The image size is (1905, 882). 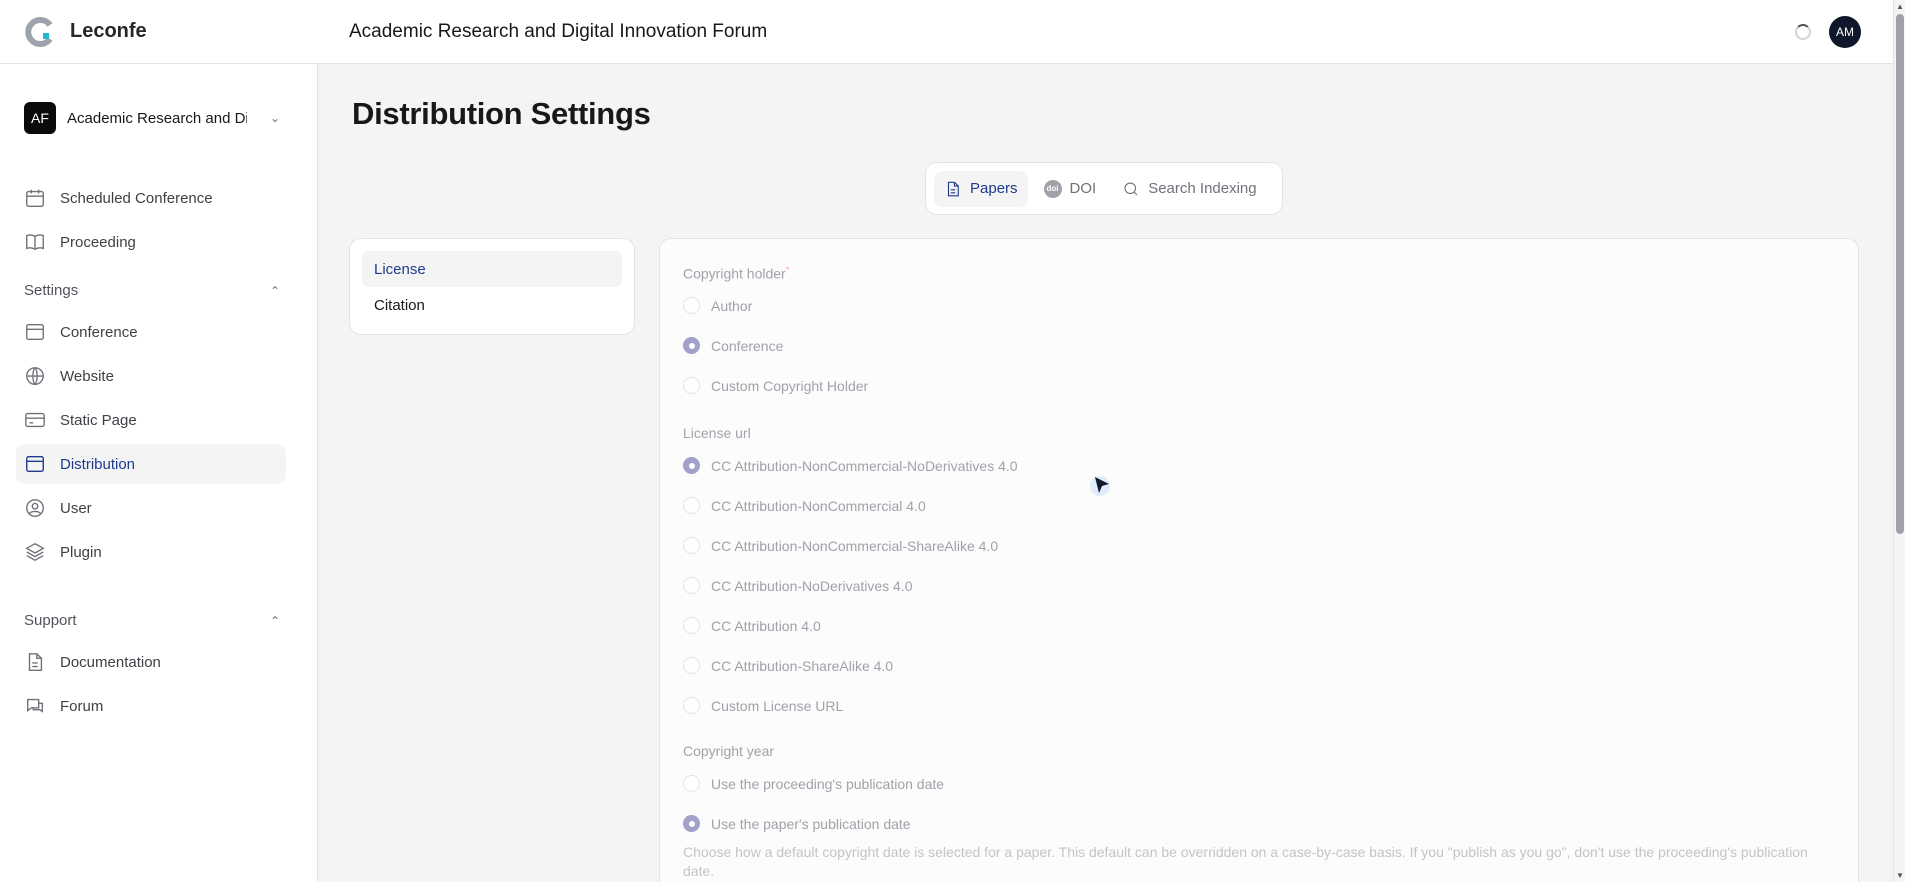 What do you see at coordinates (35, 242) in the screenshot?
I see `book-icon` at bounding box center [35, 242].